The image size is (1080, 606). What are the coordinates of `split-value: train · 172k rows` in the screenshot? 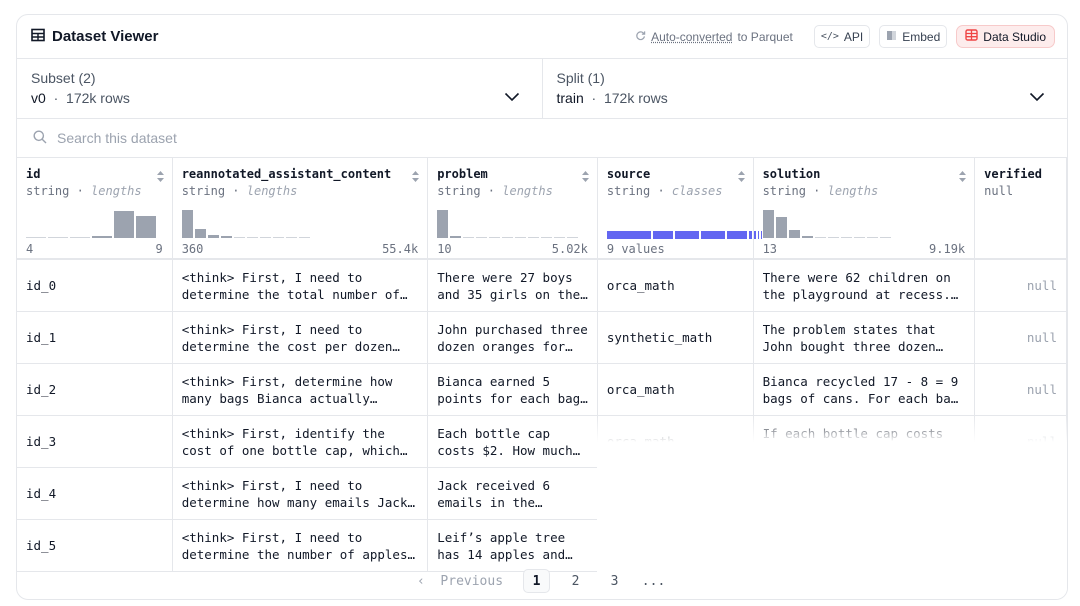 It's located at (612, 98).